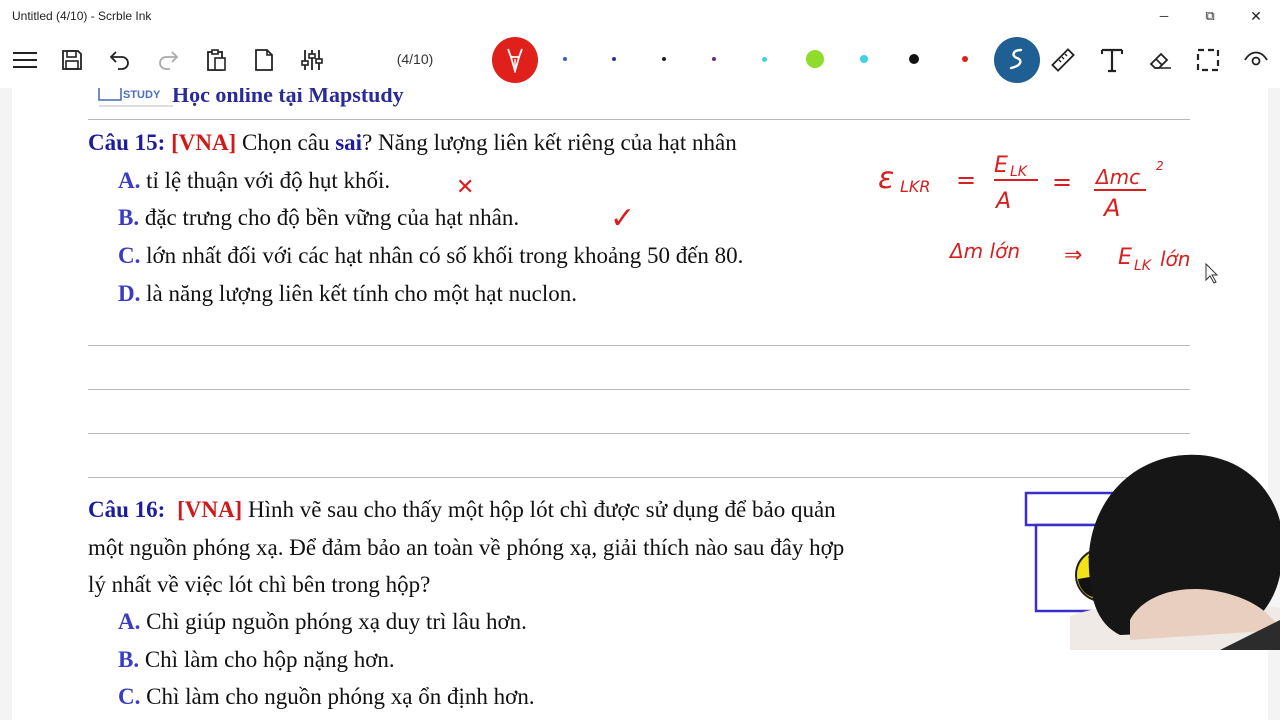 The height and width of the screenshot is (720, 1280). What do you see at coordinates (1212, 273) in the screenshot?
I see `mouse-cursor-icon` at bounding box center [1212, 273].